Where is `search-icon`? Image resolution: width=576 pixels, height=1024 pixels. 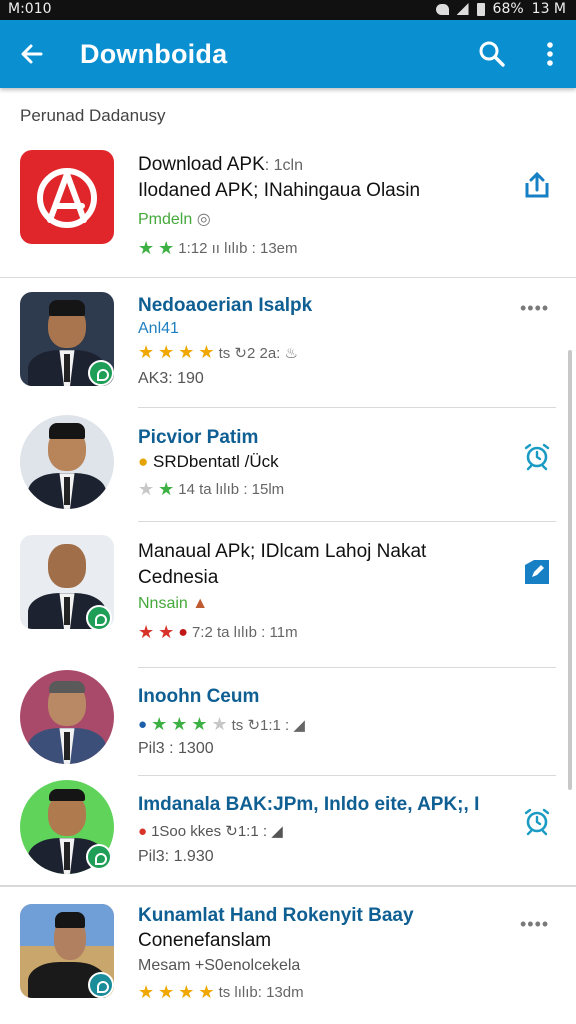 search-icon is located at coordinates (492, 54).